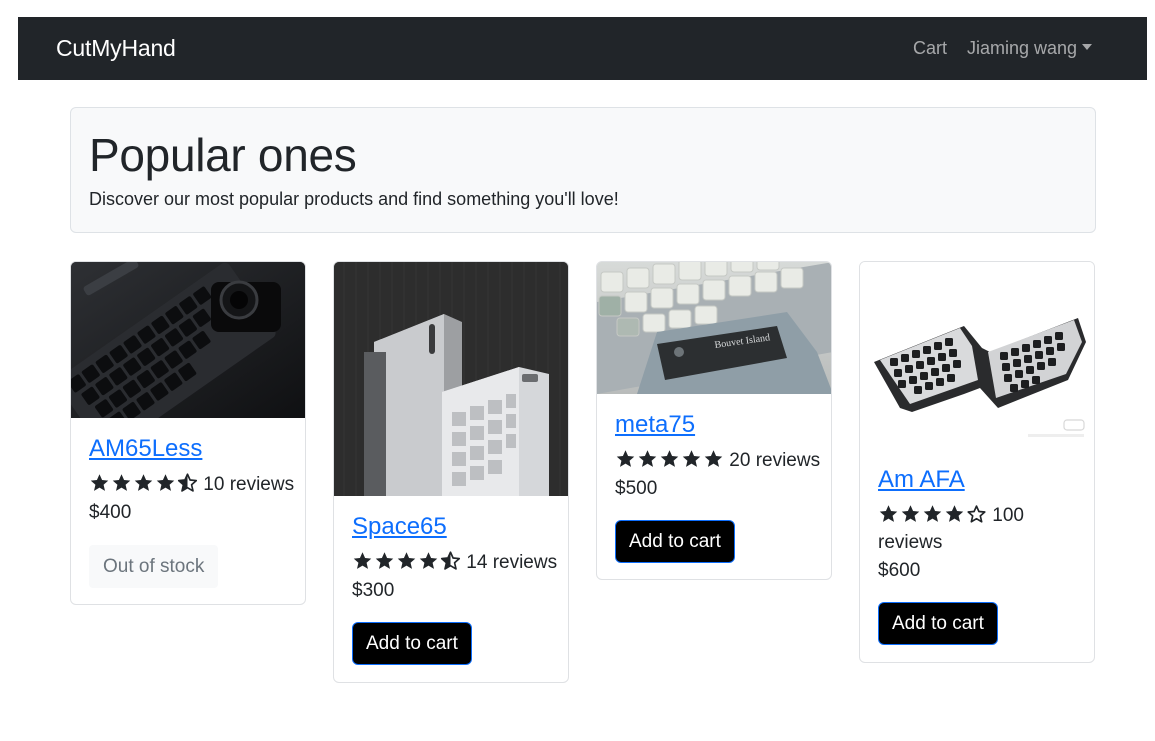 The height and width of the screenshot is (741, 1155). What do you see at coordinates (977, 462) in the screenshot?
I see `product-card: Am AFA 100 reviews $600 Add to cart` at bounding box center [977, 462].